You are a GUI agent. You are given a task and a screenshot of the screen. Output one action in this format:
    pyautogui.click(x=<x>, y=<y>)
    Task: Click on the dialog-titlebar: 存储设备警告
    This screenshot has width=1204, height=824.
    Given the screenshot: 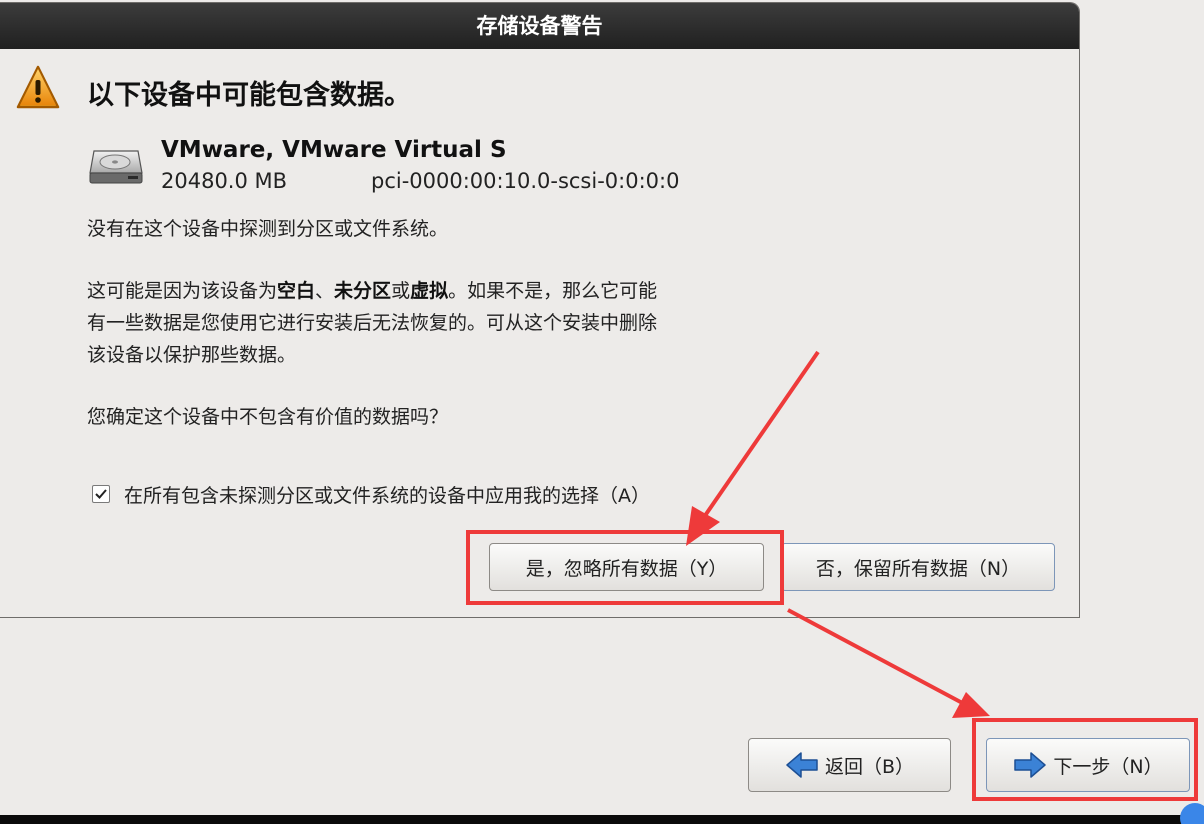 What is the action you would take?
    pyautogui.click(x=539, y=26)
    